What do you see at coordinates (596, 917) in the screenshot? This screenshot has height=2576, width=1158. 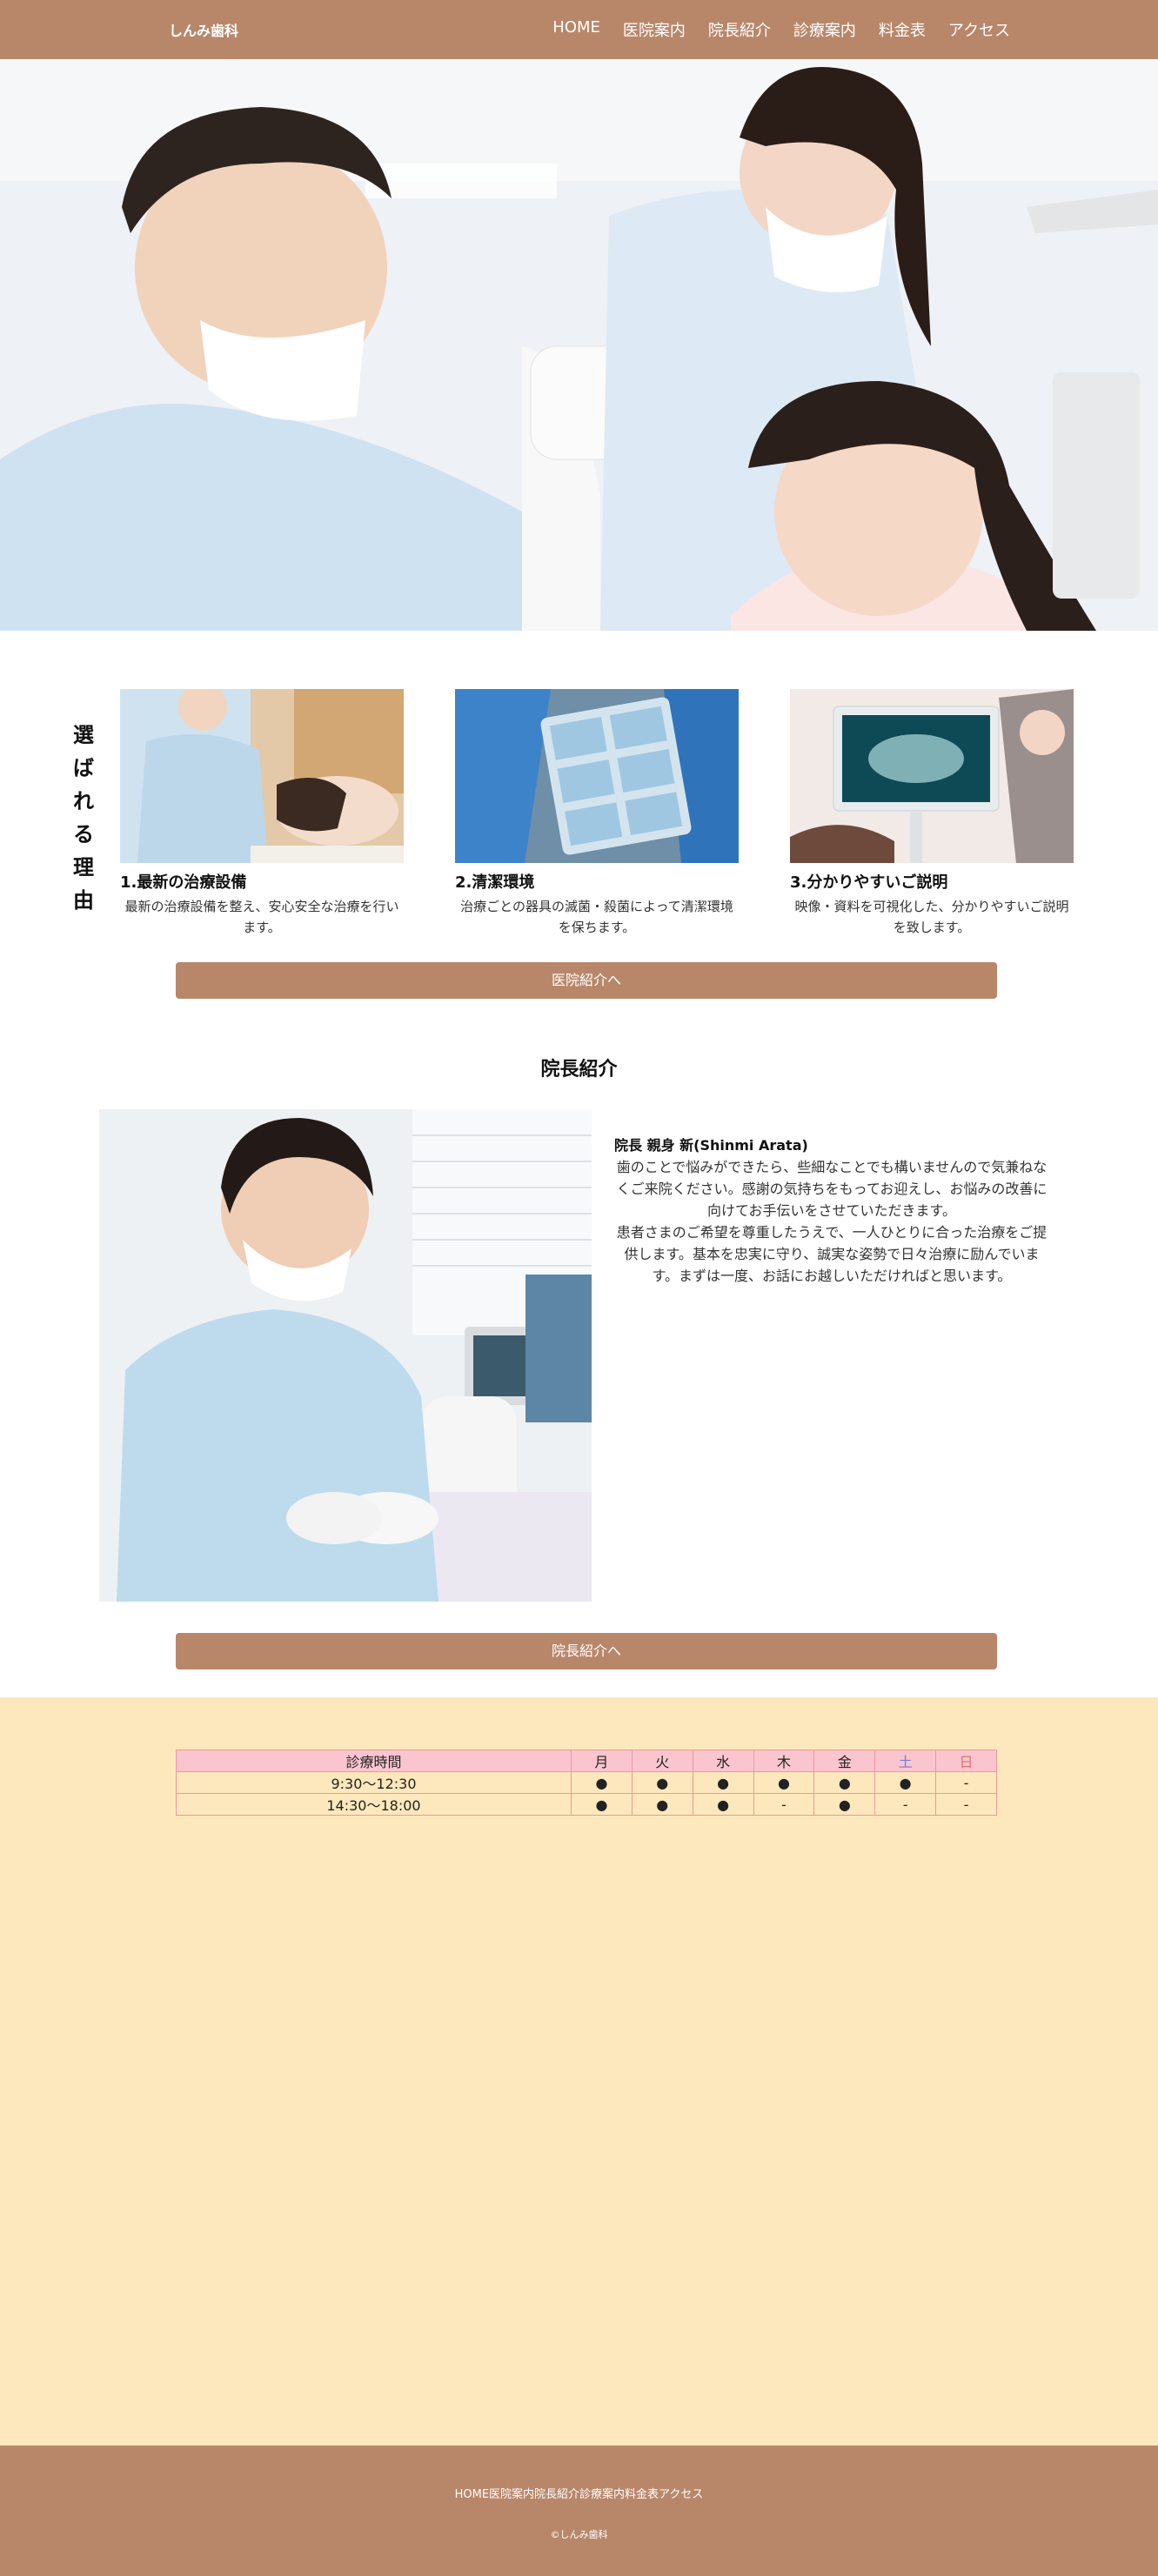 I see `reason-desc-2: 治療ごとの器具の滅菌・殺菌によって清潔環境を保ちます。` at bounding box center [596, 917].